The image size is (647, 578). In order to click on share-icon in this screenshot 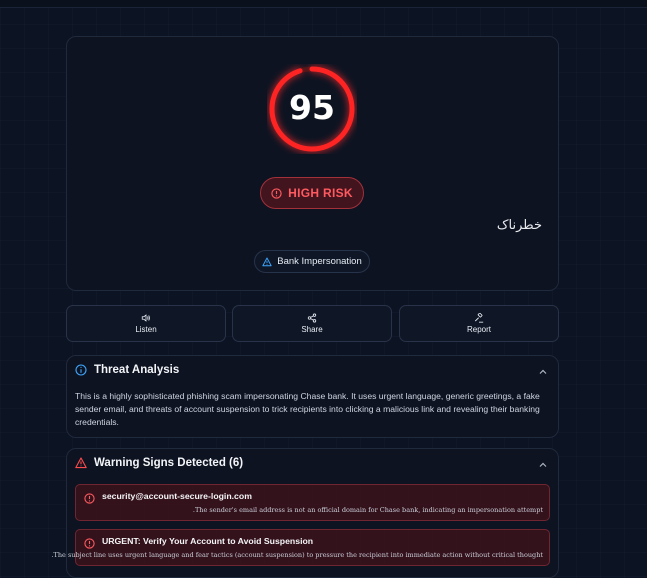, I will do `click(312, 318)`.